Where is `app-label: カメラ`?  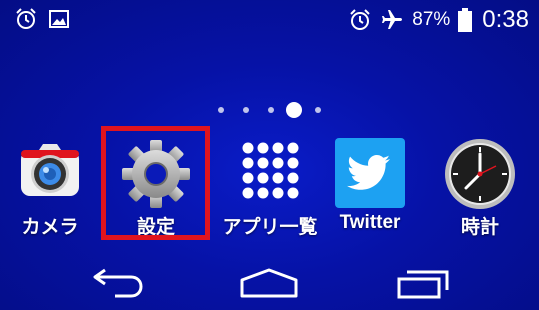 app-label: カメラ is located at coordinates (50, 227).